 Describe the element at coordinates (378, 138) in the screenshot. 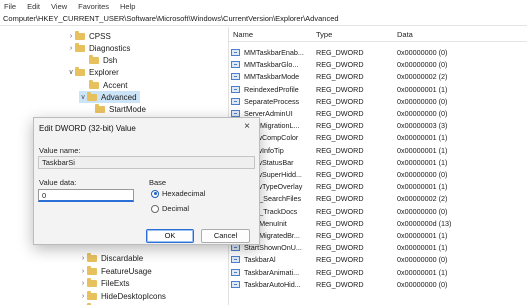

I see `table-row: ShowCompColor REG_DWORD 0x00000001 (1)` at that location.